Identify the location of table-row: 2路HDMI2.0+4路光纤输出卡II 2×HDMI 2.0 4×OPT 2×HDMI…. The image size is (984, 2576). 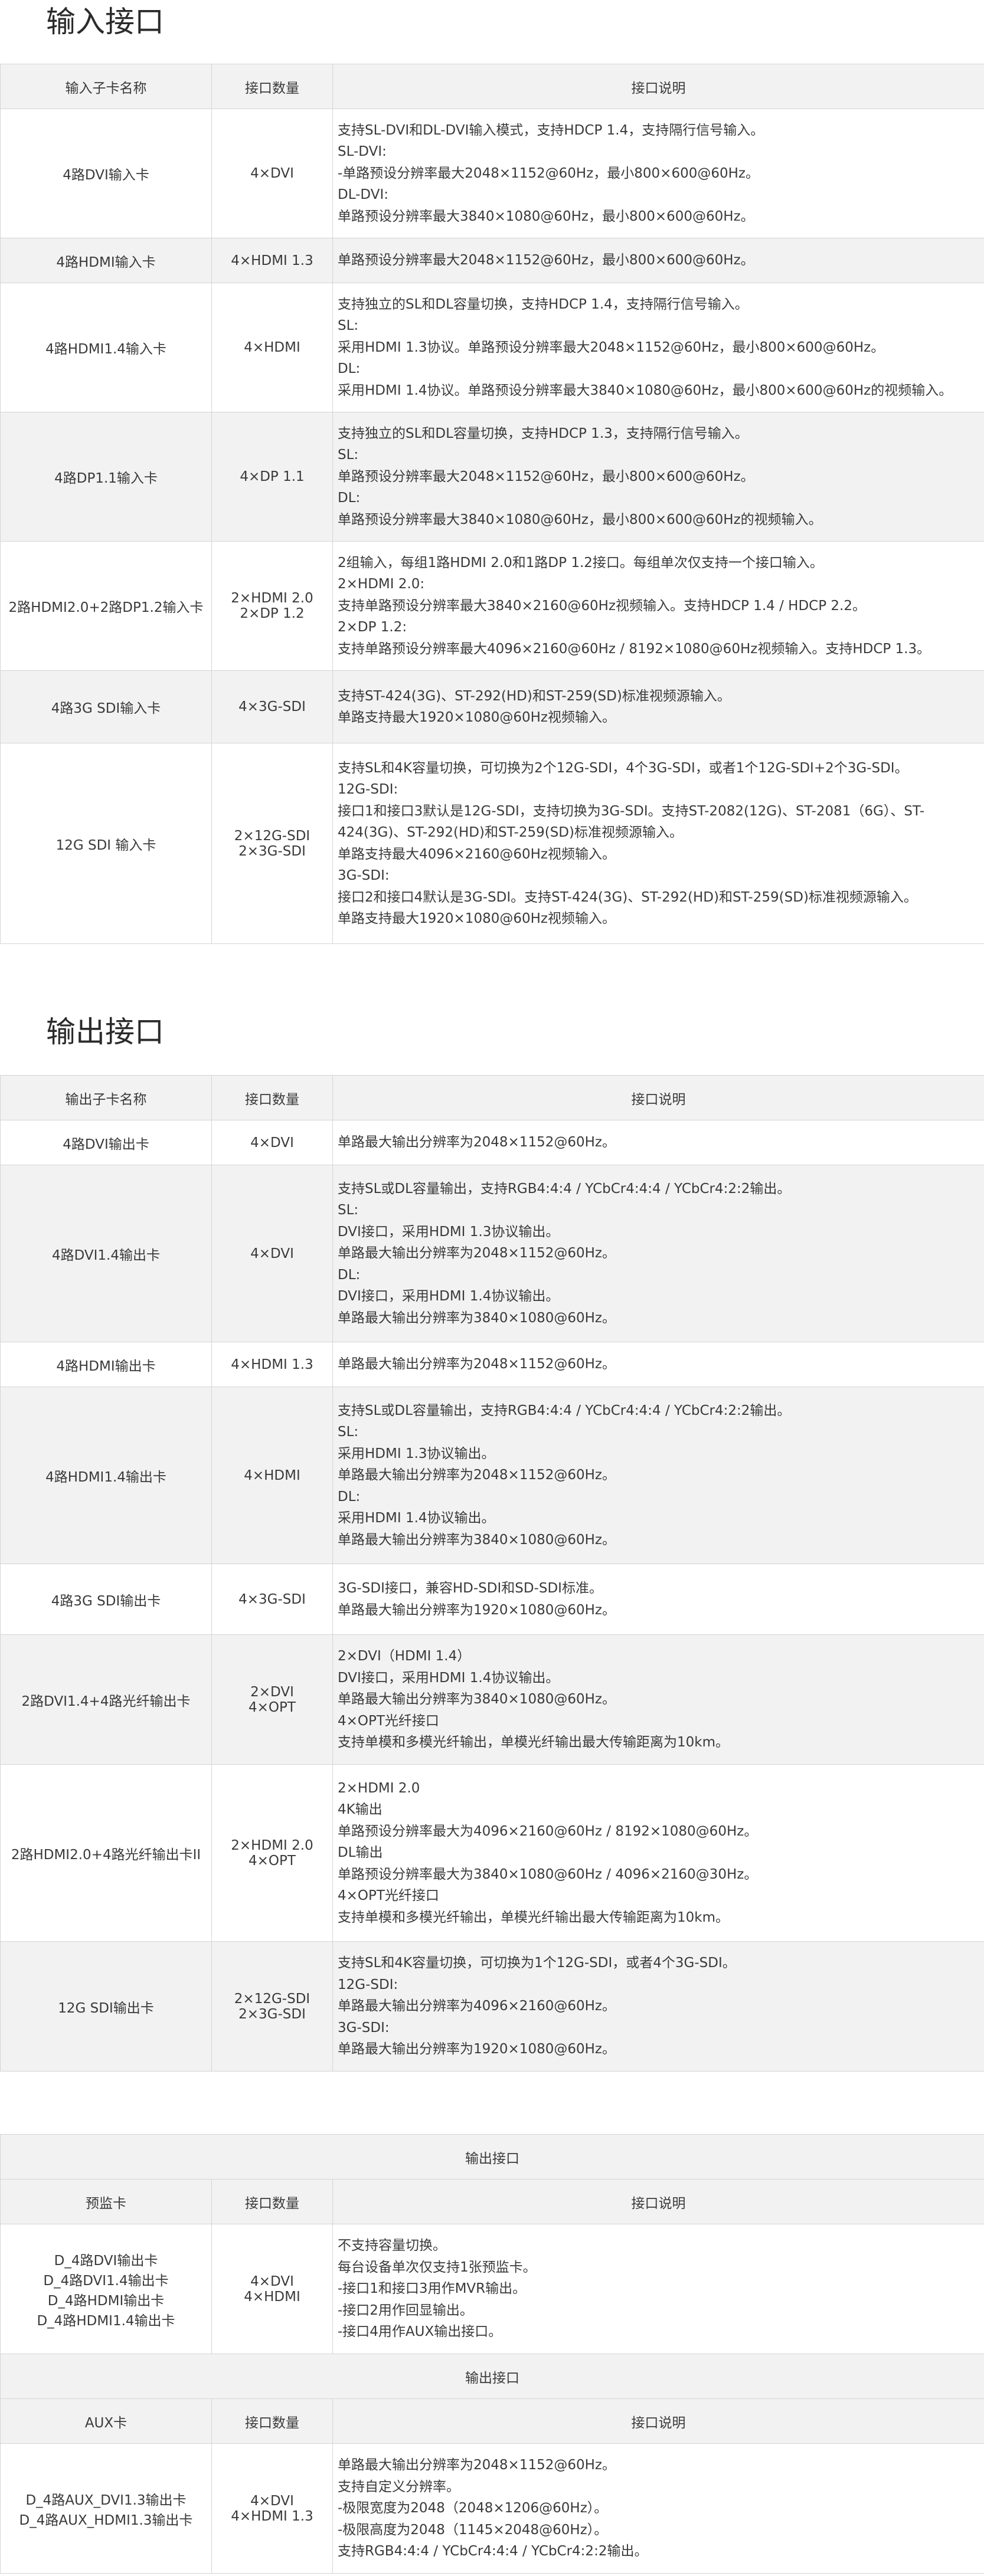
(492, 1853).